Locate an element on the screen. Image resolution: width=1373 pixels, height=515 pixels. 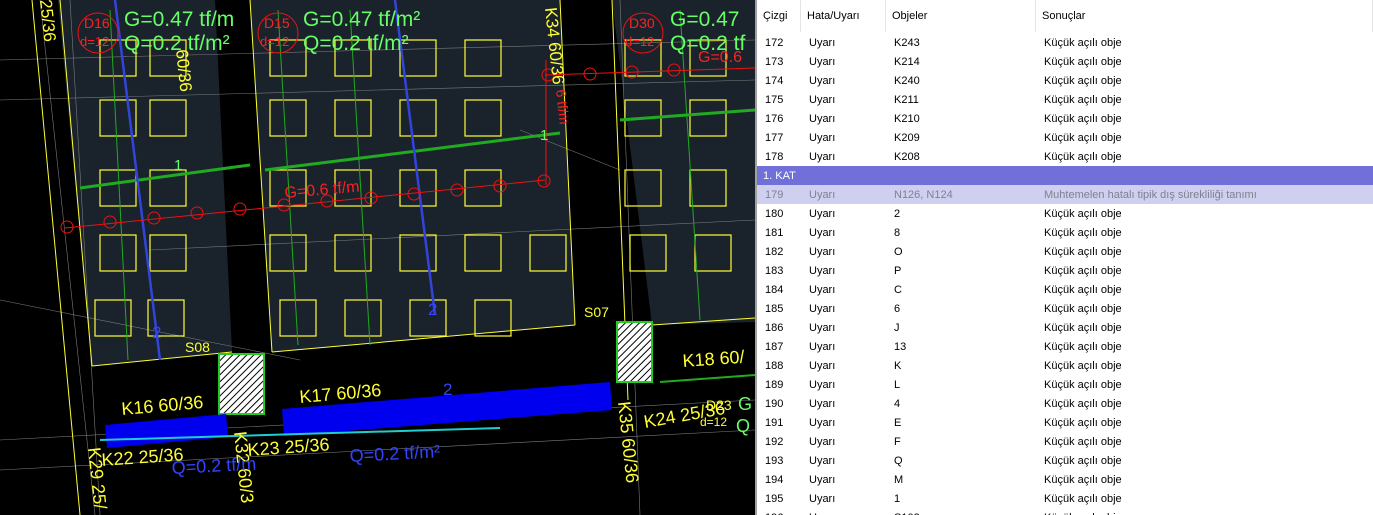
table-row: 181 Uyarı 8 Küçük açılı obje is located at coordinates (1065, 232).